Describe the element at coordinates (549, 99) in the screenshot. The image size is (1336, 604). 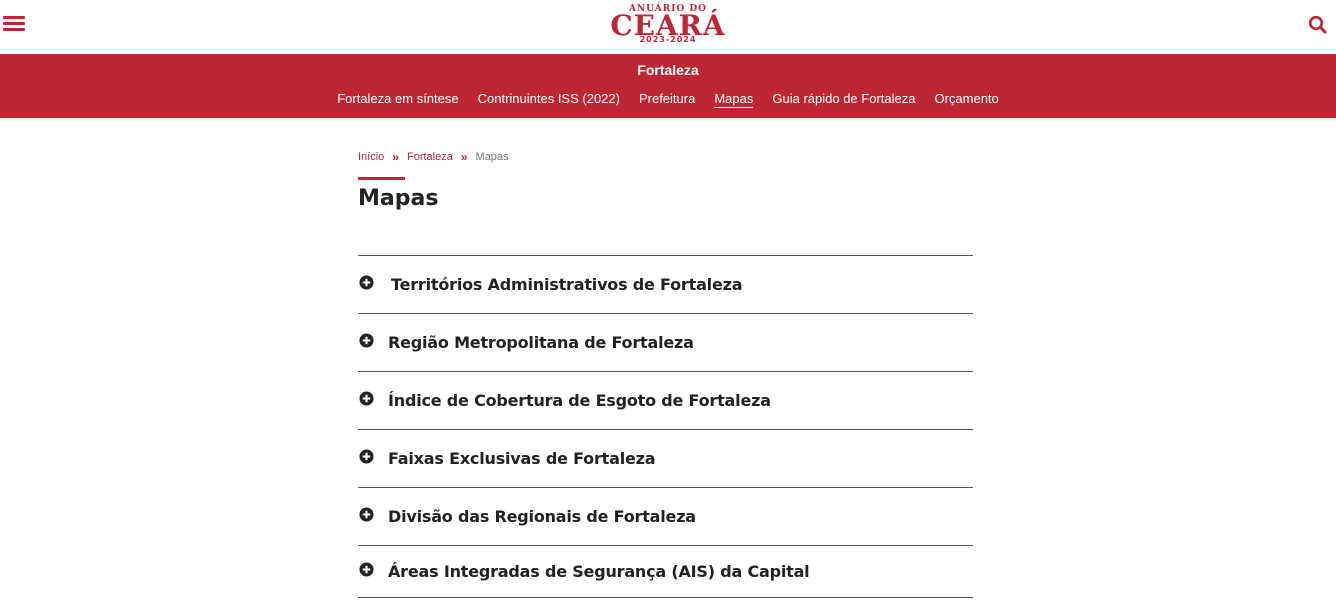
I see `nav-contribuintes-iss: Contrinuintes ISS (2022)` at that location.